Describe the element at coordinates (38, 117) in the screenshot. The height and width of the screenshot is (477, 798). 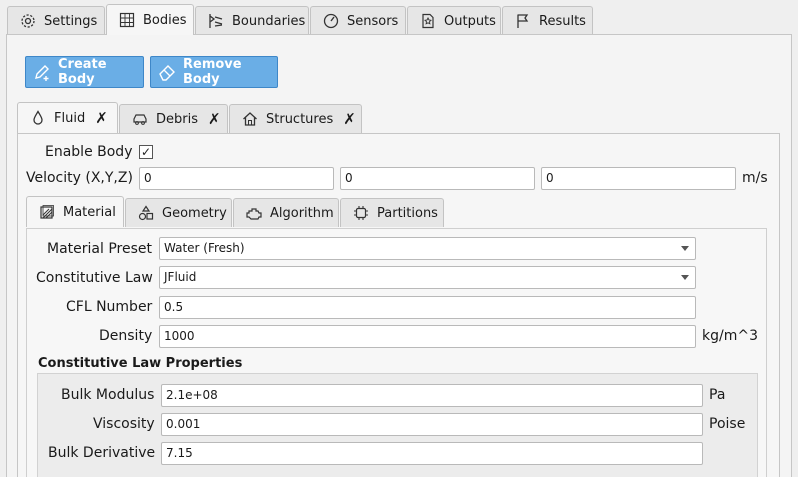
I see `droplet-icon` at that location.